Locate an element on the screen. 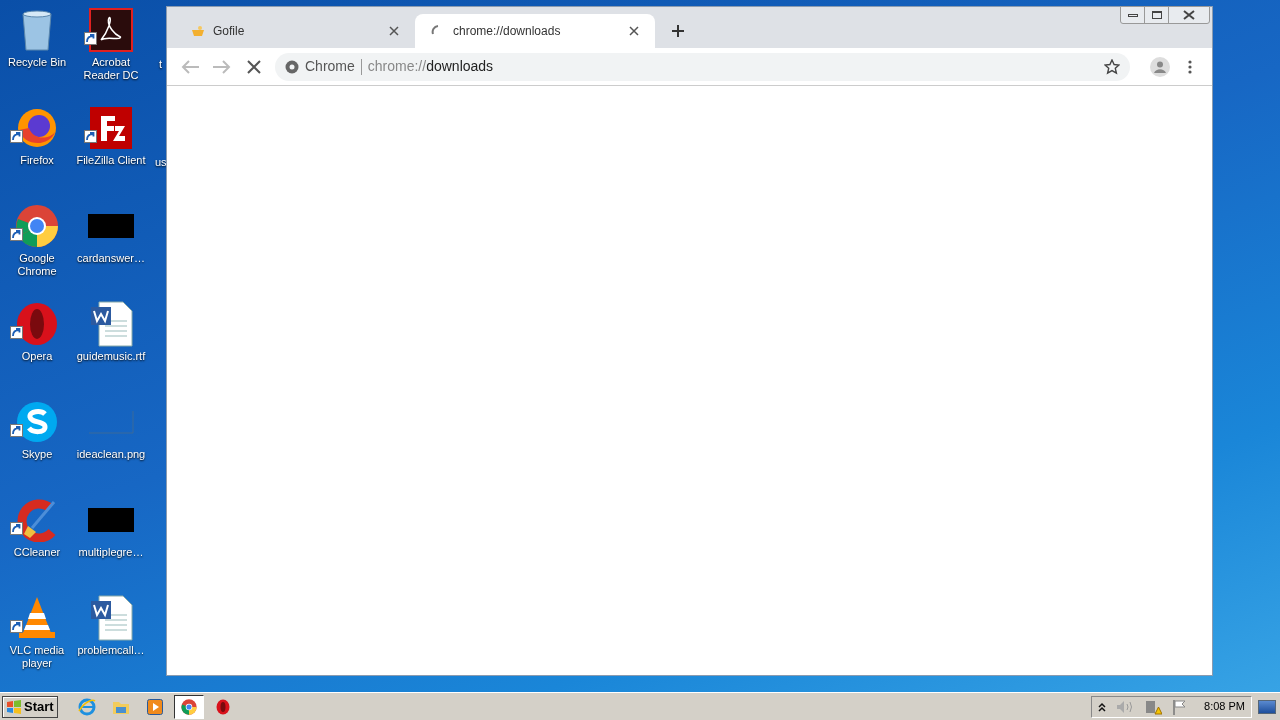 The width and height of the screenshot is (1280, 720). profile-avatar-icon is located at coordinates (1160, 66).